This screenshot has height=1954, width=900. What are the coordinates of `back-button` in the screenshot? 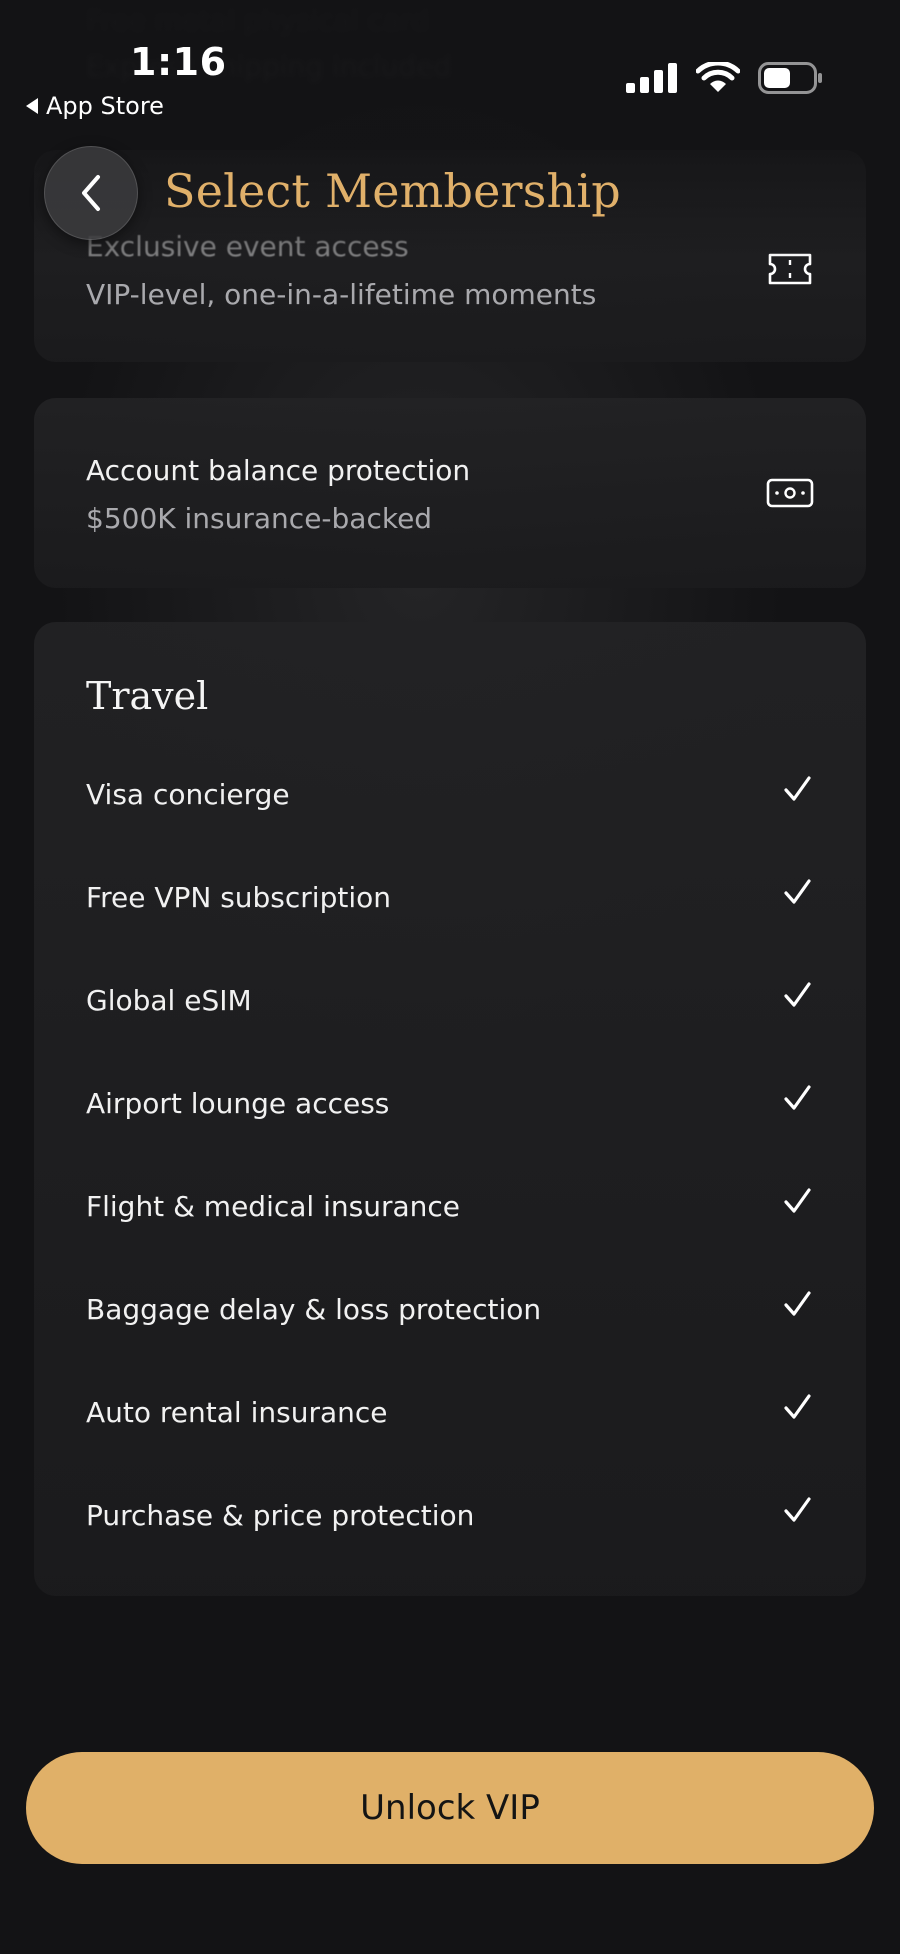 It's located at (91, 193).